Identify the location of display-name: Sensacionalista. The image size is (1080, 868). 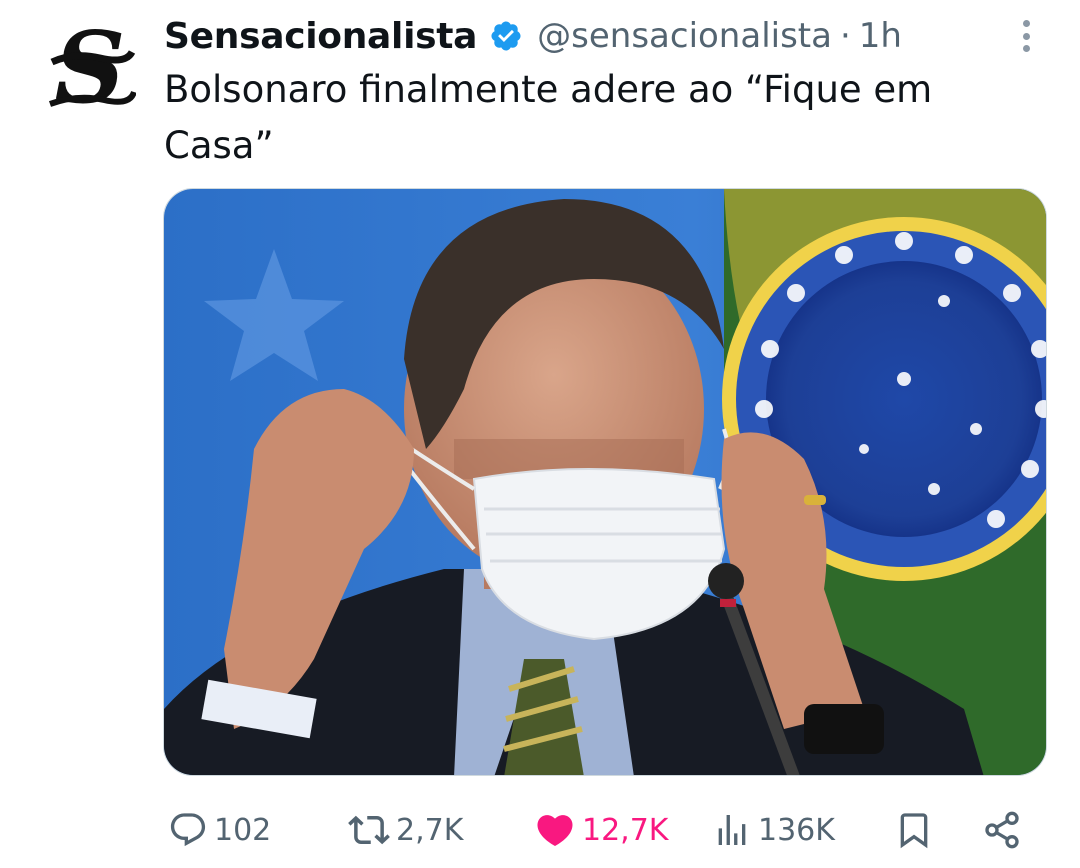
(320, 36).